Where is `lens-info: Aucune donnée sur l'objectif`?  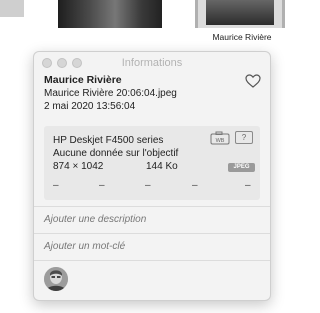 lens-info: Aucune donnée sur l'objectif is located at coordinates (116, 153).